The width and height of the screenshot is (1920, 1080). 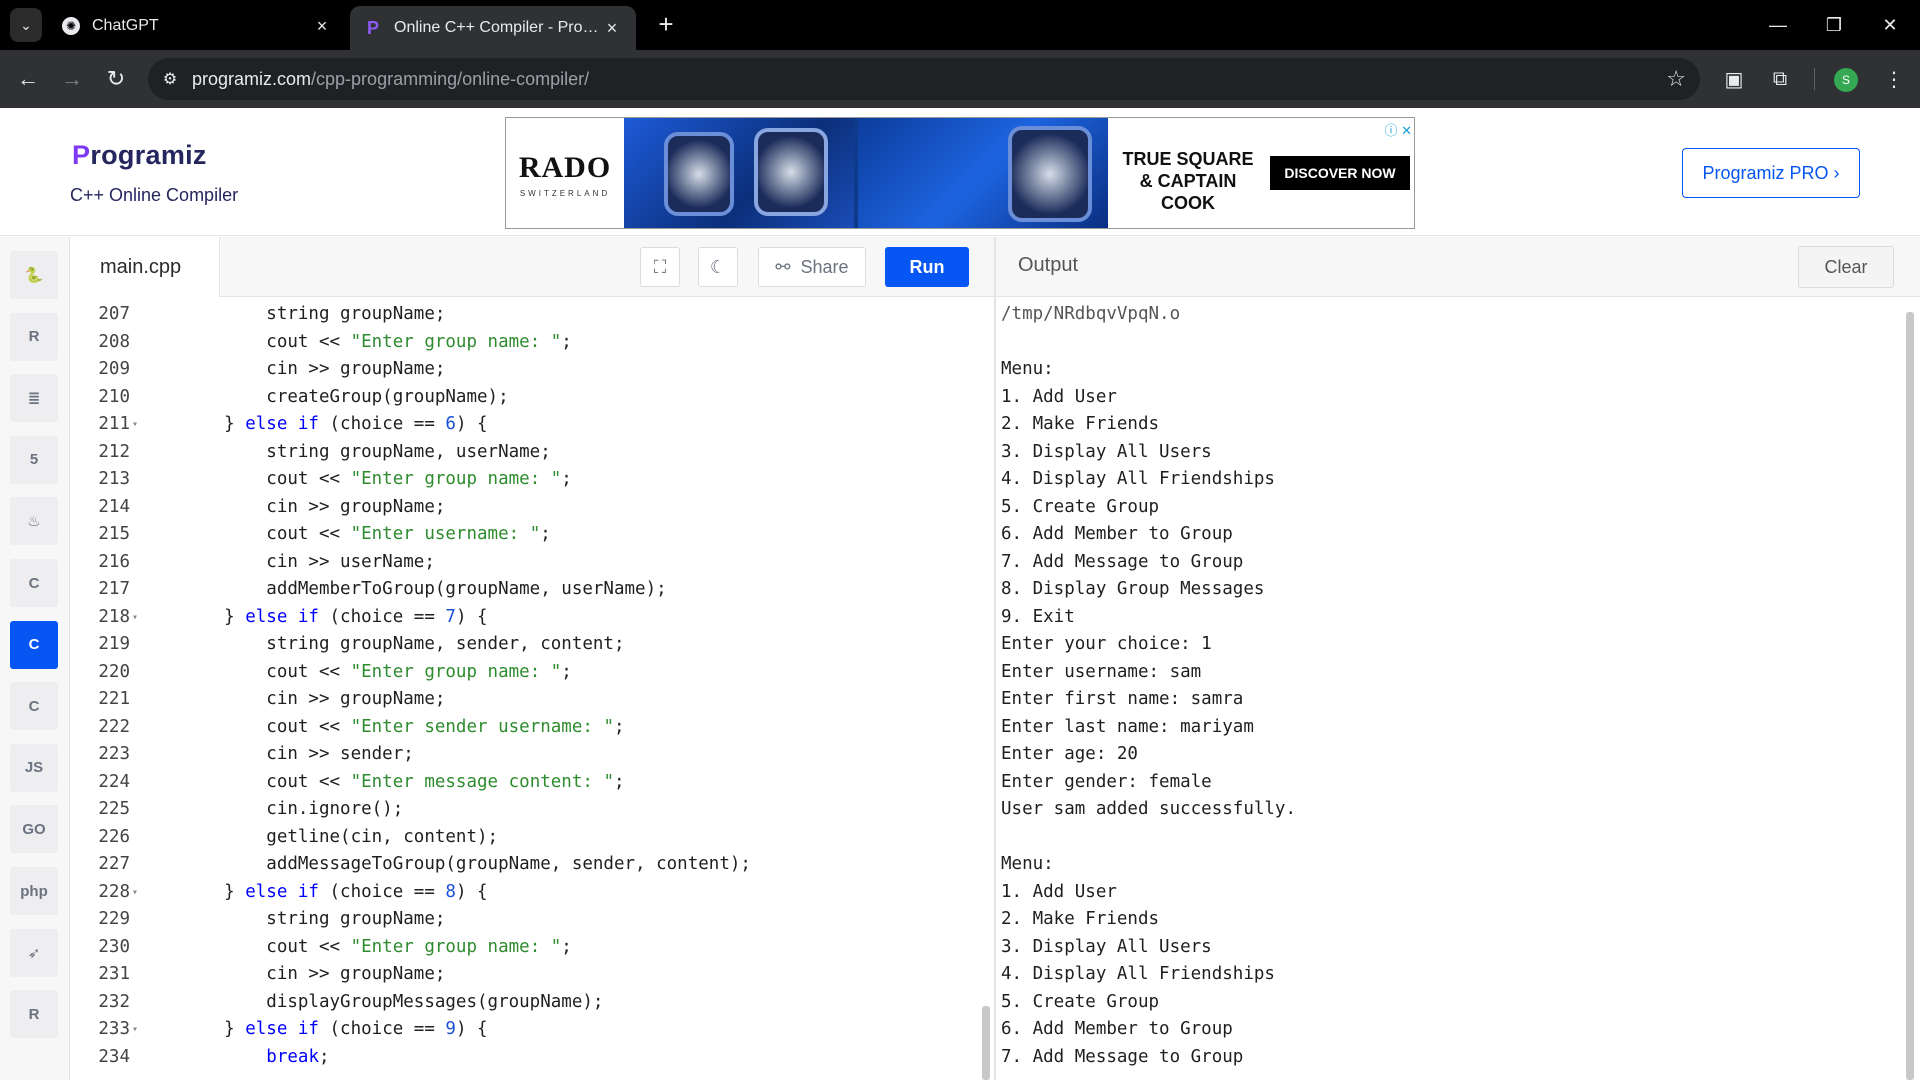 I want to click on line-number: 223, so click(x=114, y=754).